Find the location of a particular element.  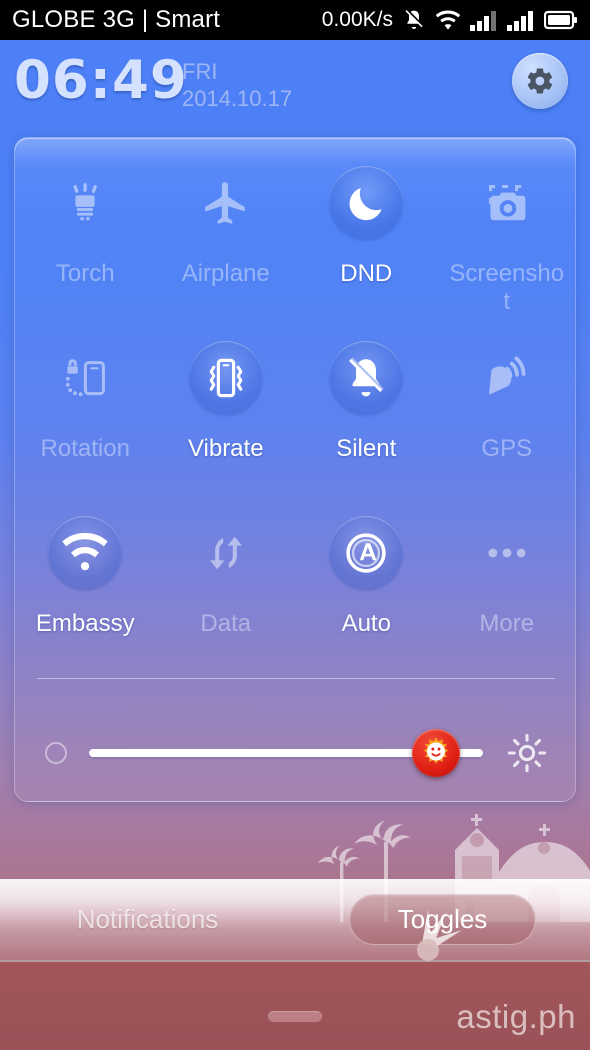

brightness-slider is located at coordinates (286, 753).